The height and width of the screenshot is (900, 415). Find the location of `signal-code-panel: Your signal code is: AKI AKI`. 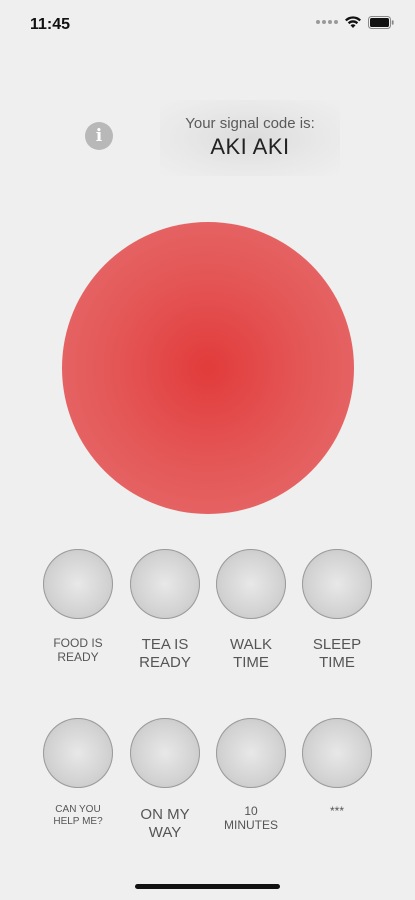

signal-code-panel: Your signal code is: AKI AKI is located at coordinates (250, 138).